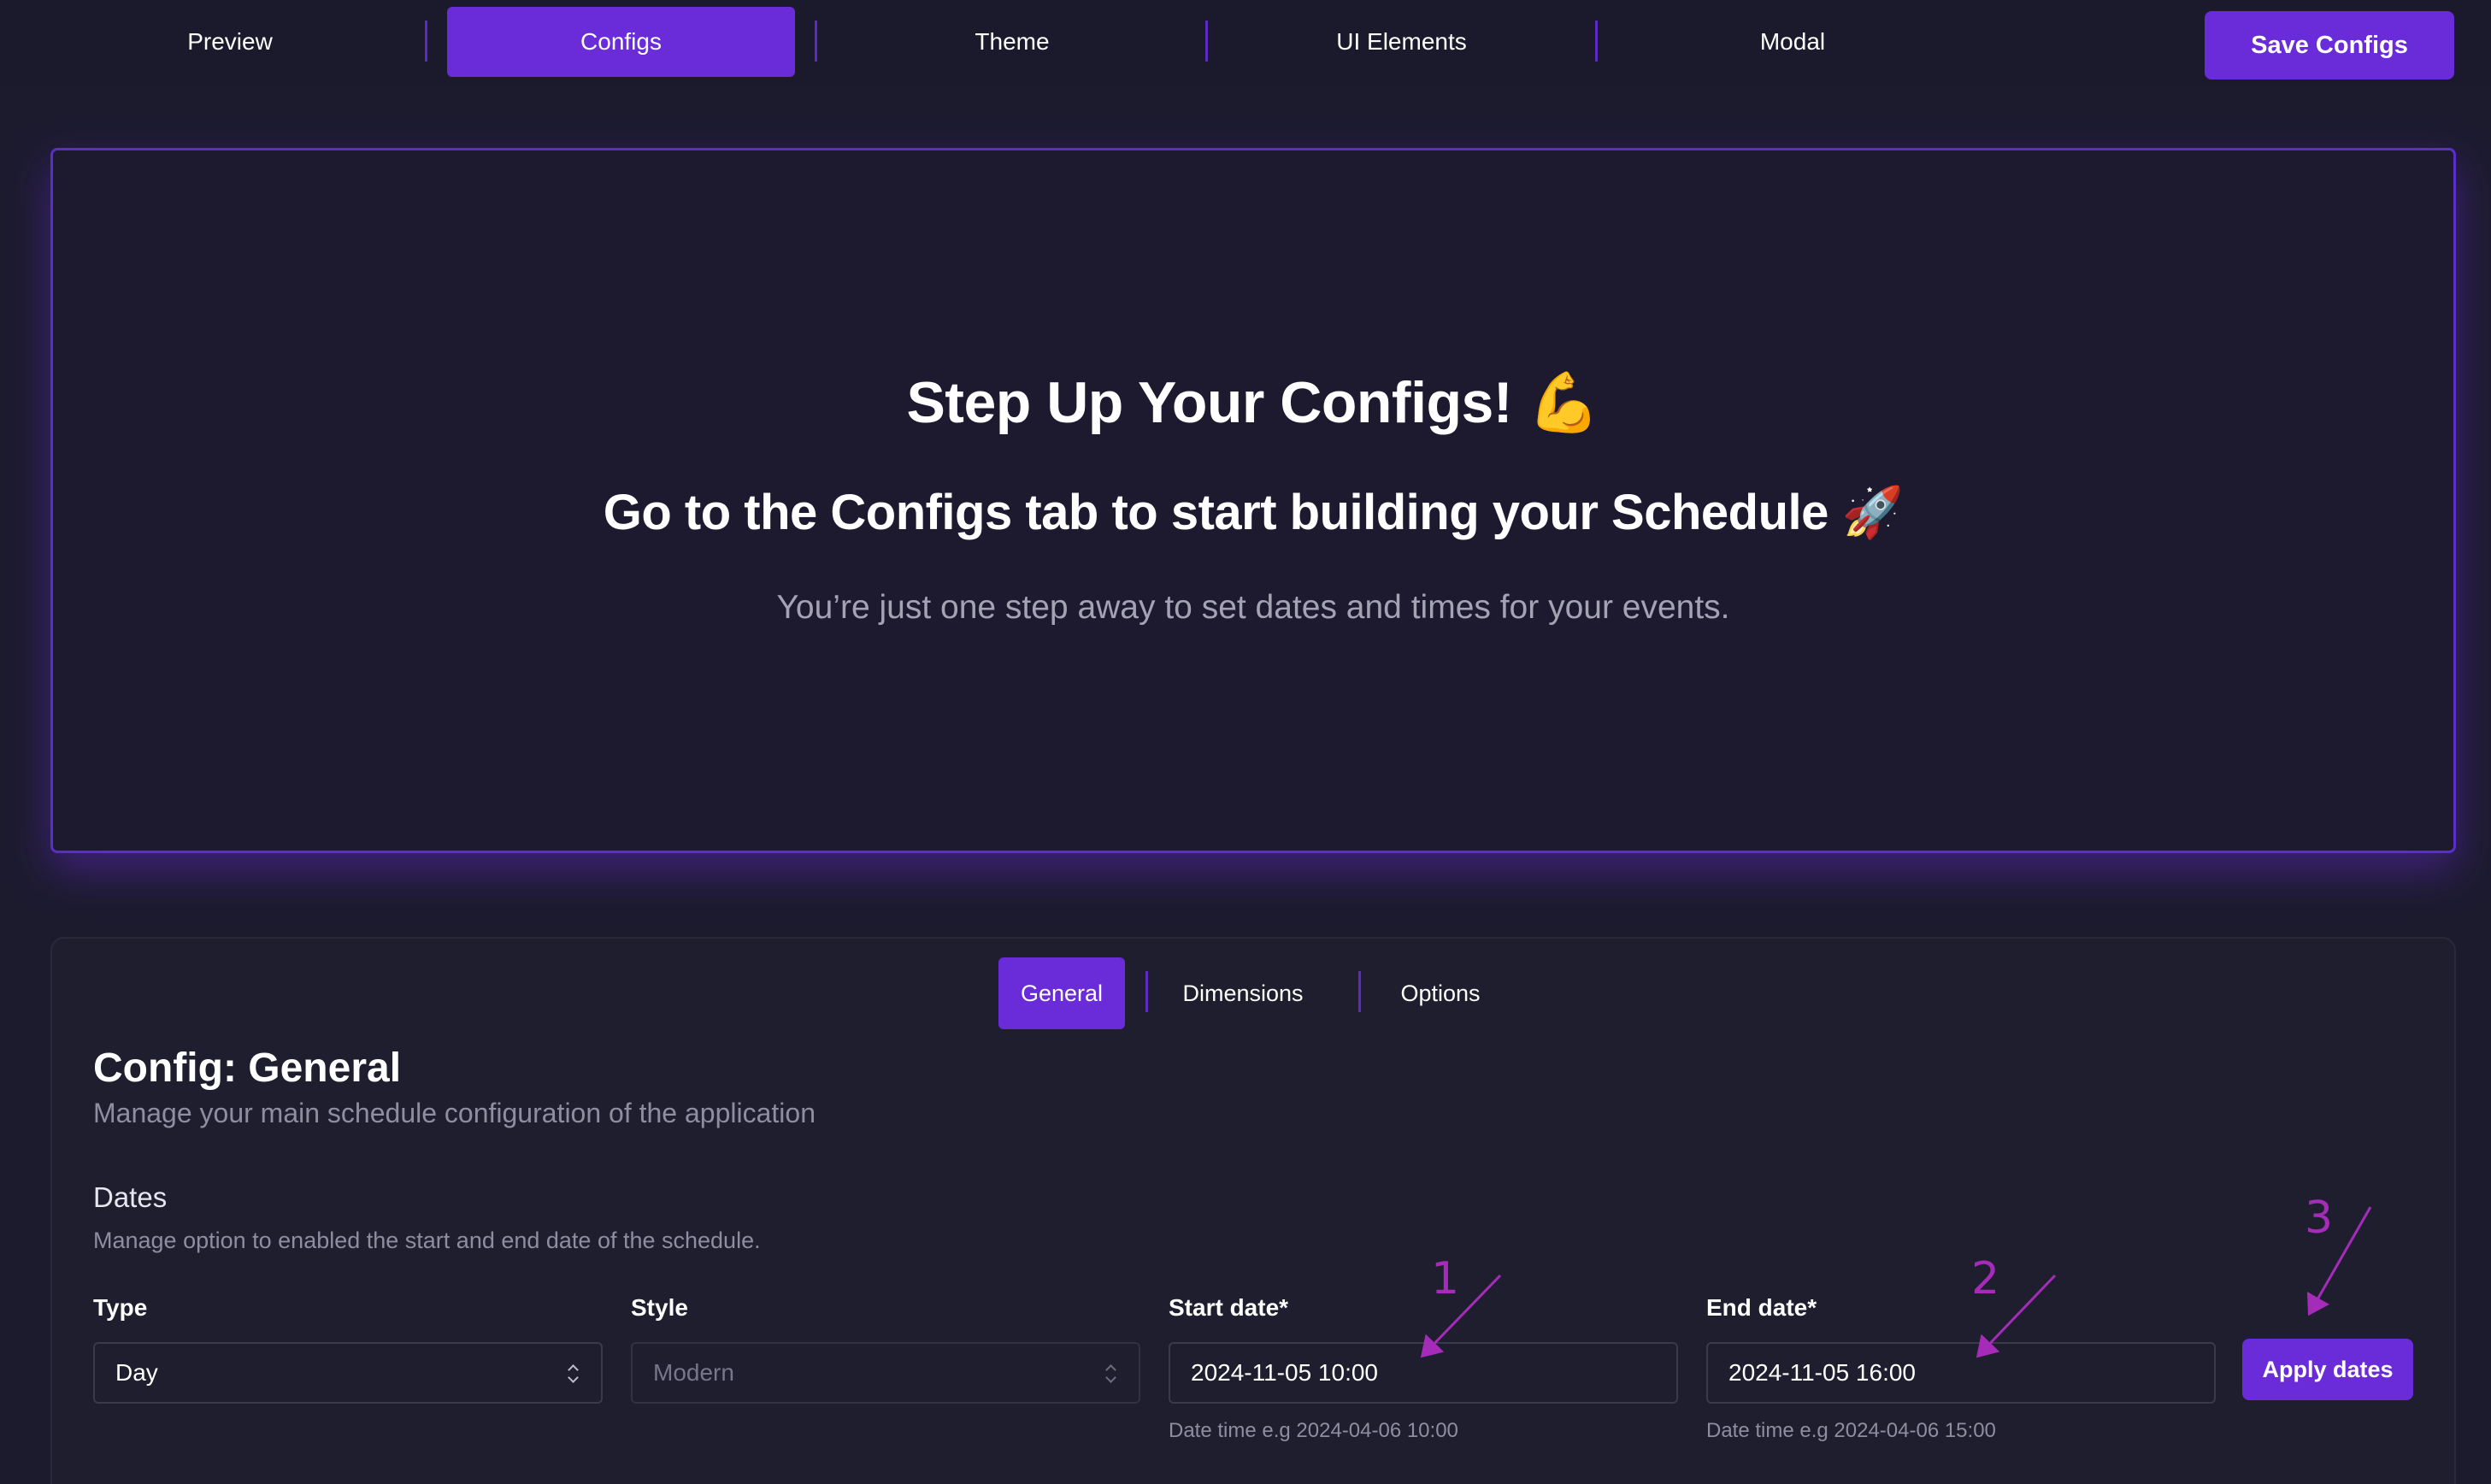 This screenshot has width=2491, height=1484. I want to click on dates-section-title: Dates, so click(130, 1197).